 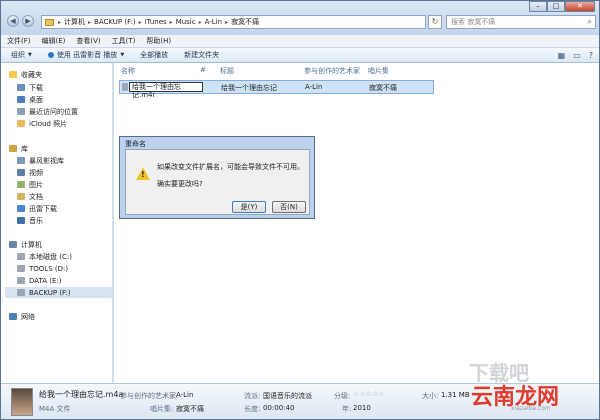 What do you see at coordinates (21, 55) in the screenshot?
I see `organize-button: 组织 ▼` at bounding box center [21, 55].